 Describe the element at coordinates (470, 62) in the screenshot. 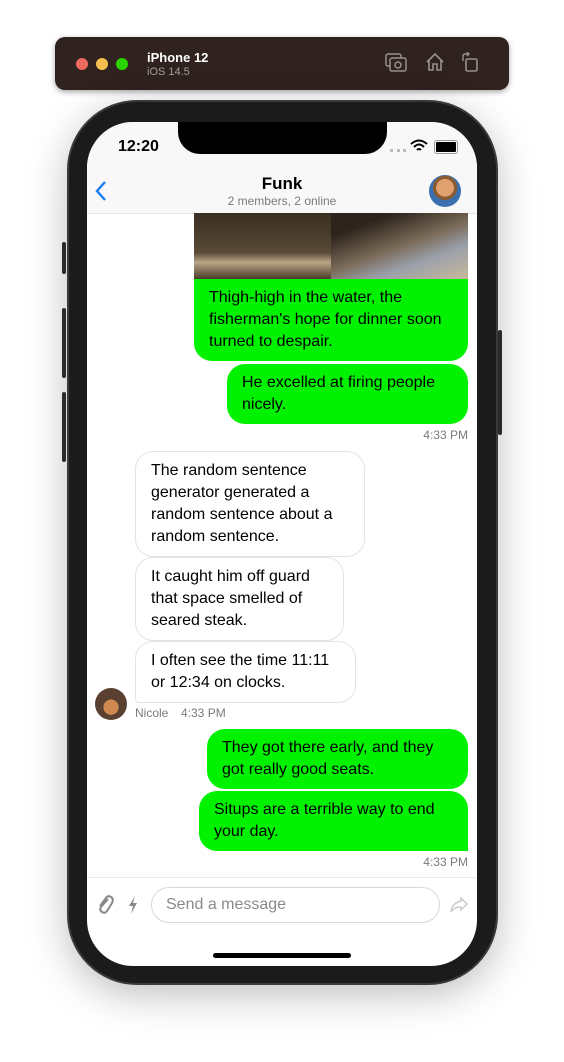

I see `rotate-icon` at that location.